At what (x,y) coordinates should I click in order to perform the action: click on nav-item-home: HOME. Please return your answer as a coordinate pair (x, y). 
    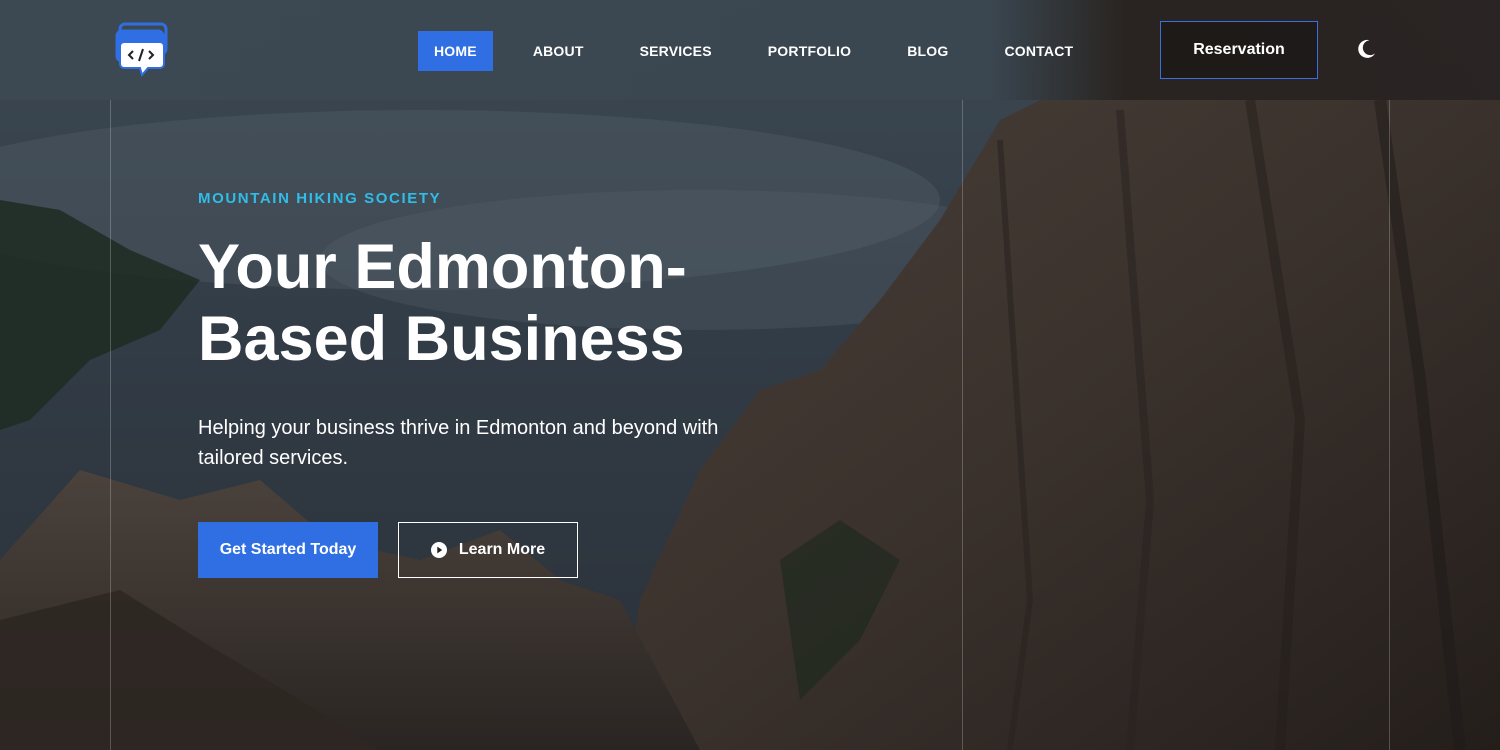
    Looking at the image, I should click on (455, 51).